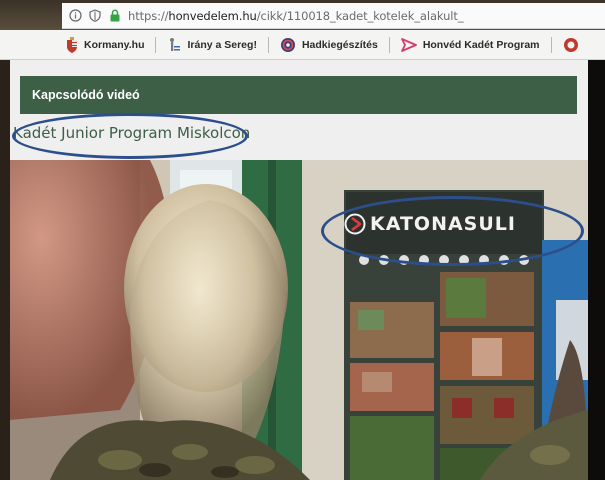  Describe the element at coordinates (95, 16) in the screenshot. I see `shield-icon` at that location.